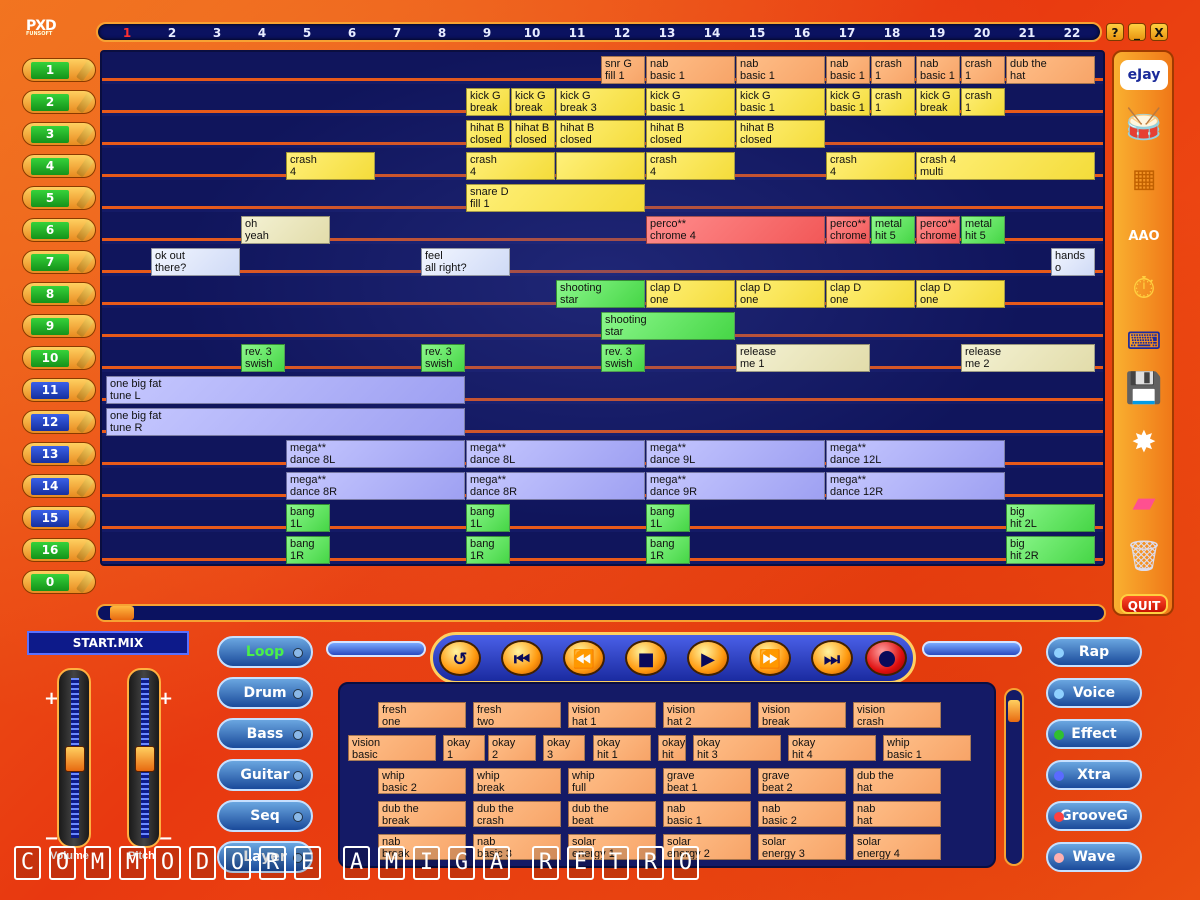 The width and height of the screenshot is (1200, 900). What do you see at coordinates (555, 198) in the screenshot?
I see `sample-clip: snare Dfill 1` at bounding box center [555, 198].